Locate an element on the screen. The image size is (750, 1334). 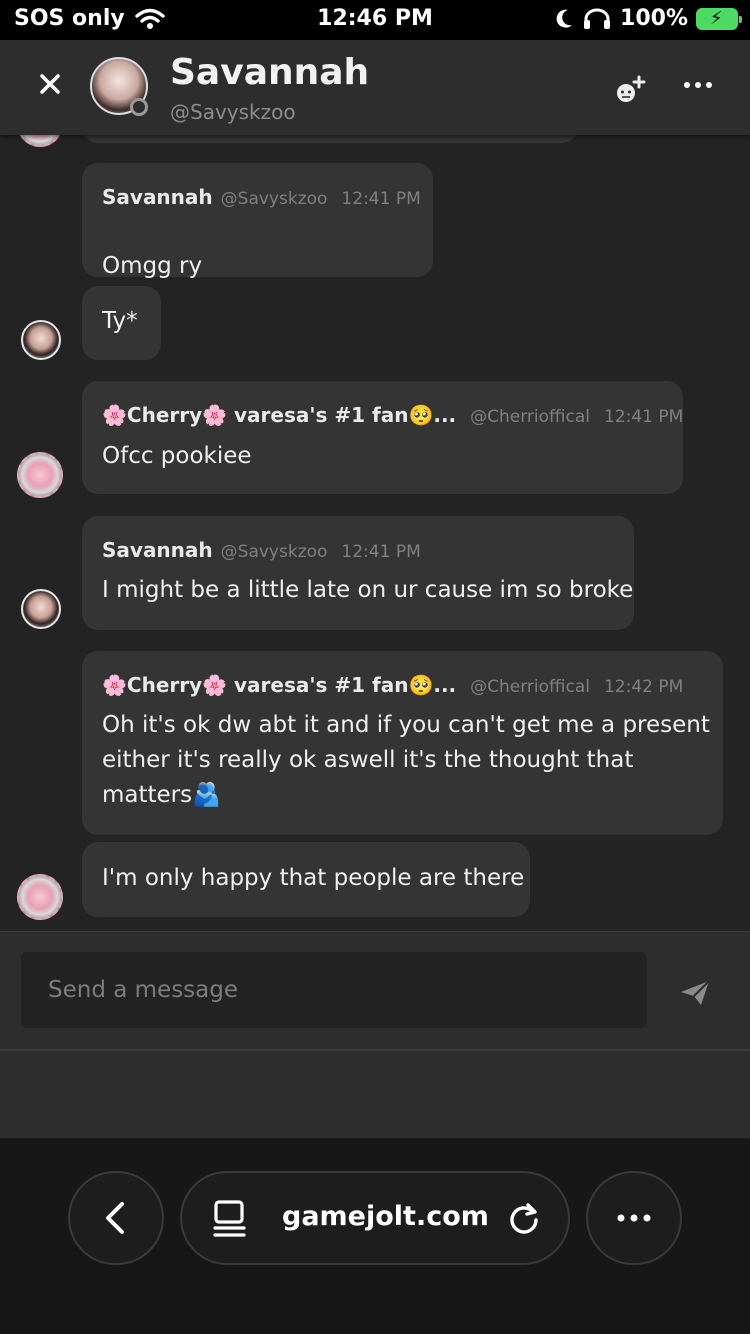
message-text: Ofcc pookiee is located at coordinates (177, 456).